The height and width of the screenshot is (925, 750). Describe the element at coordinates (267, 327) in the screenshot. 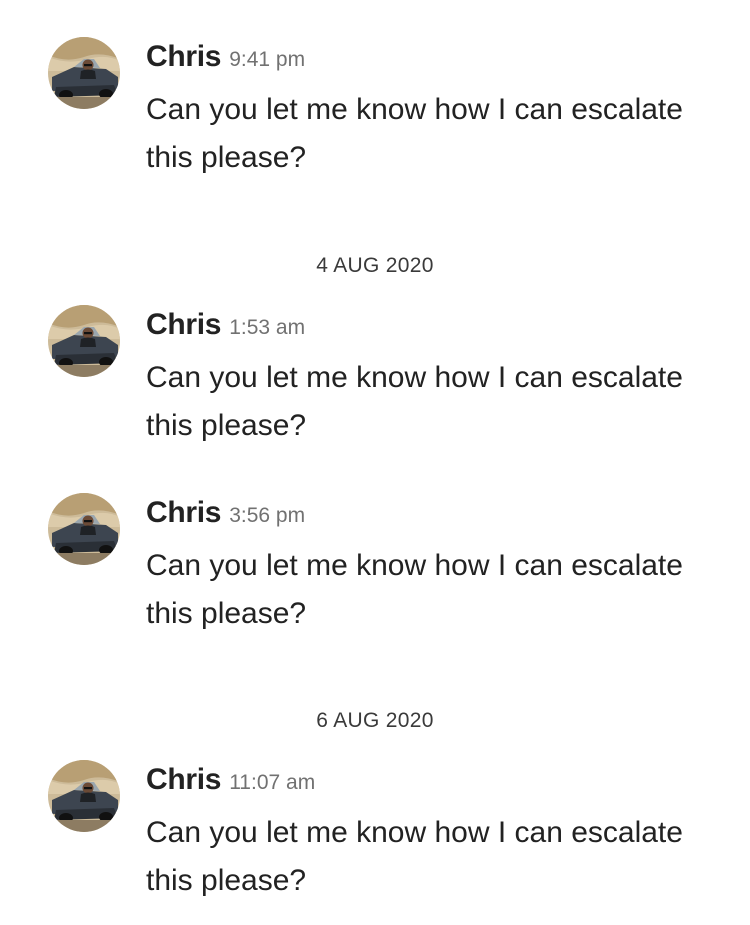

I see `message-time: 1:53 am` at that location.